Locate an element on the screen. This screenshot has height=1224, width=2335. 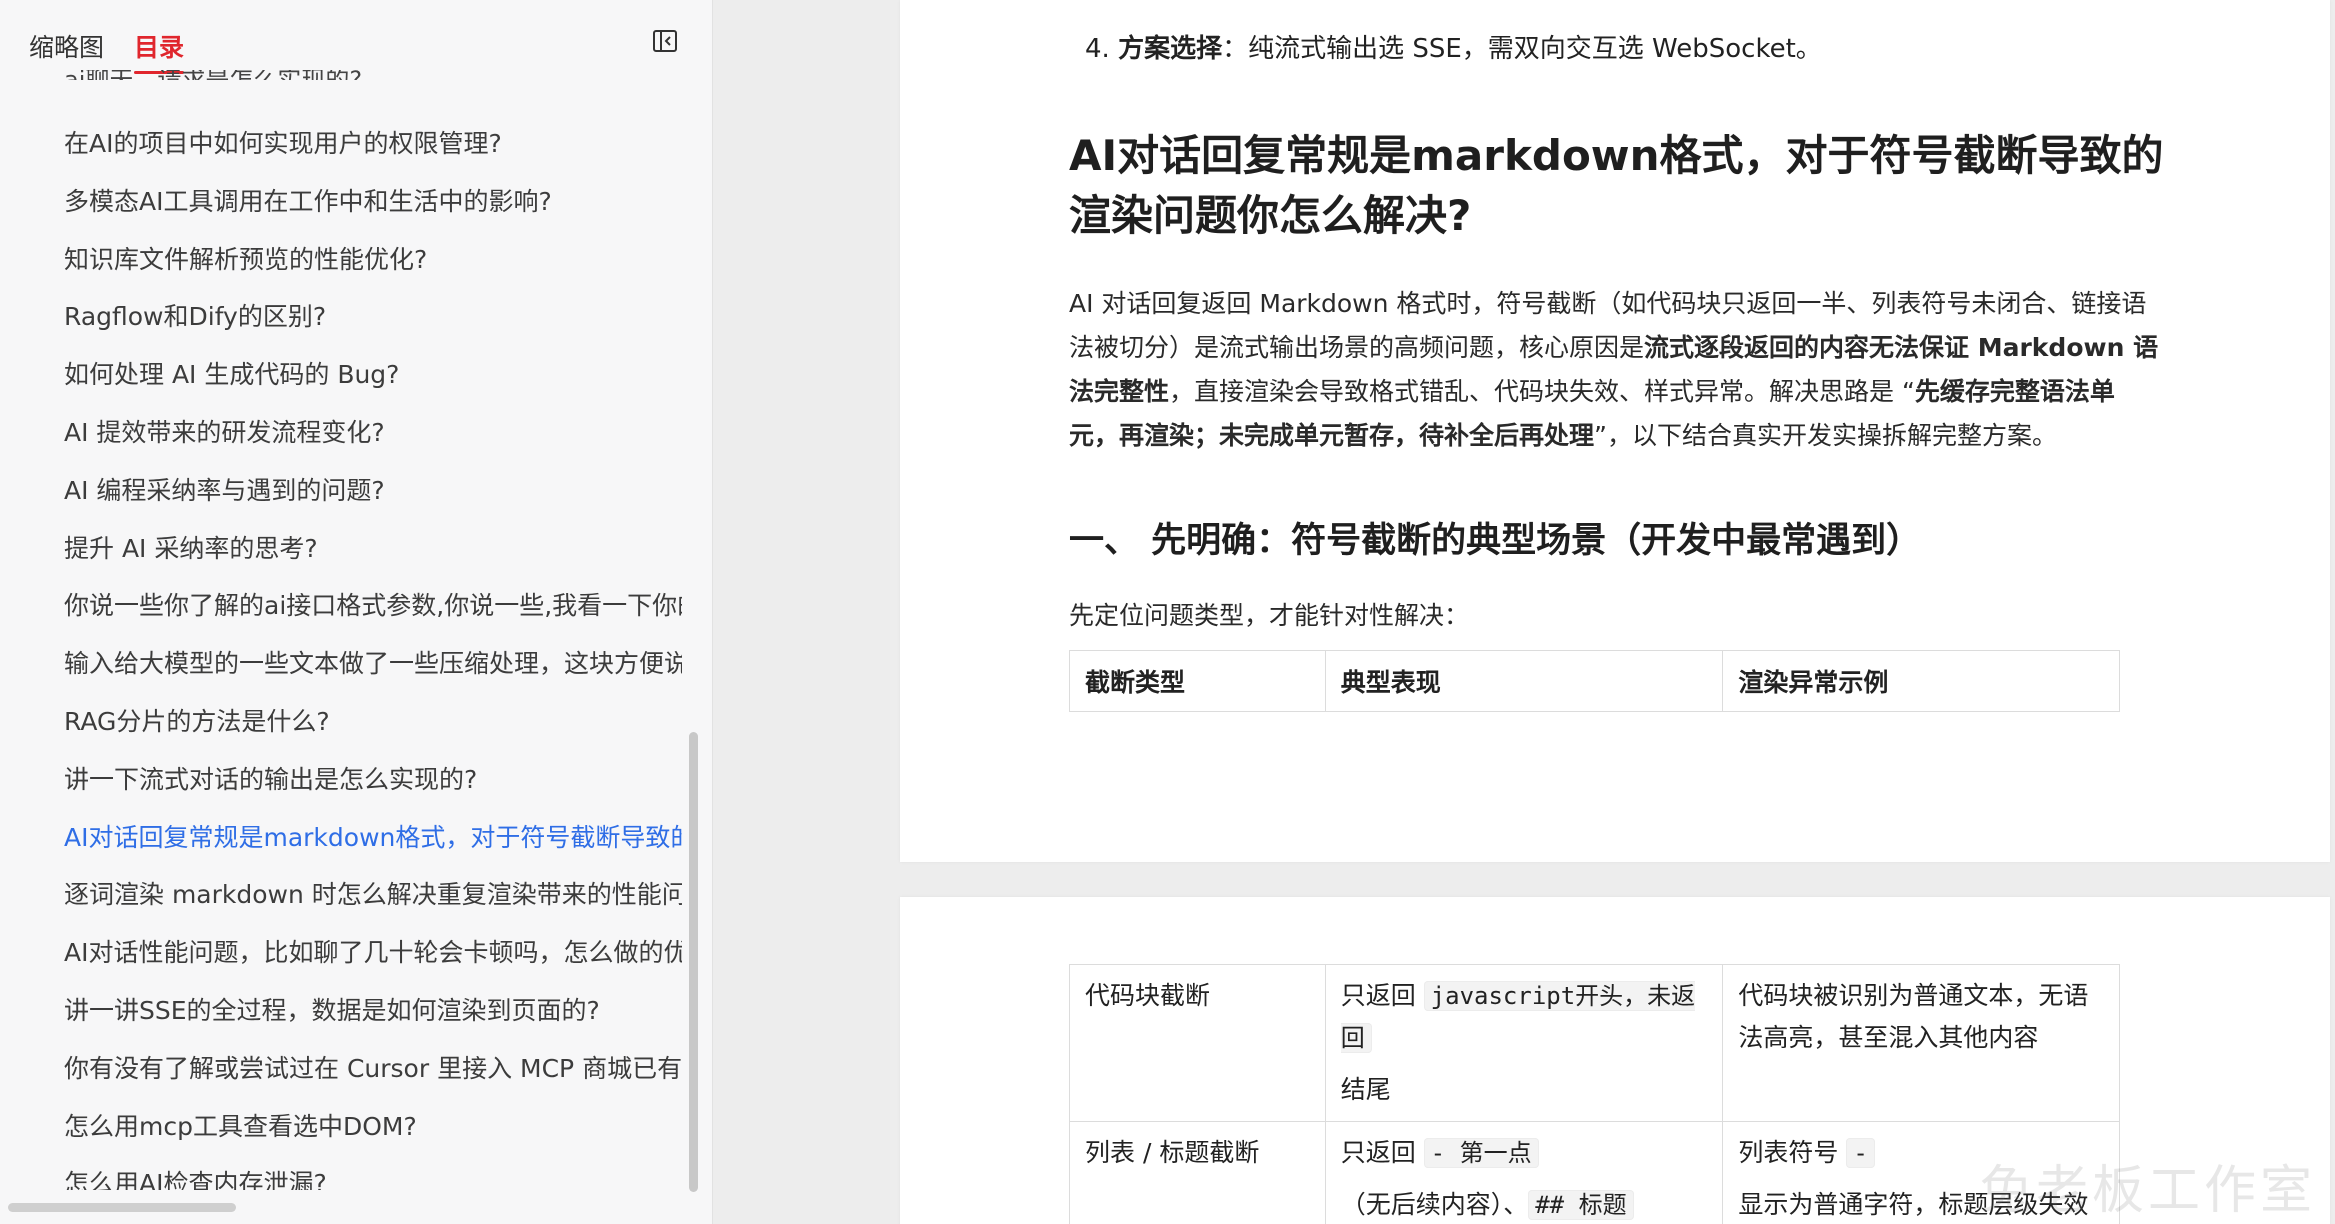
inline-code: ## 标题 is located at coordinates (1581, 1205).